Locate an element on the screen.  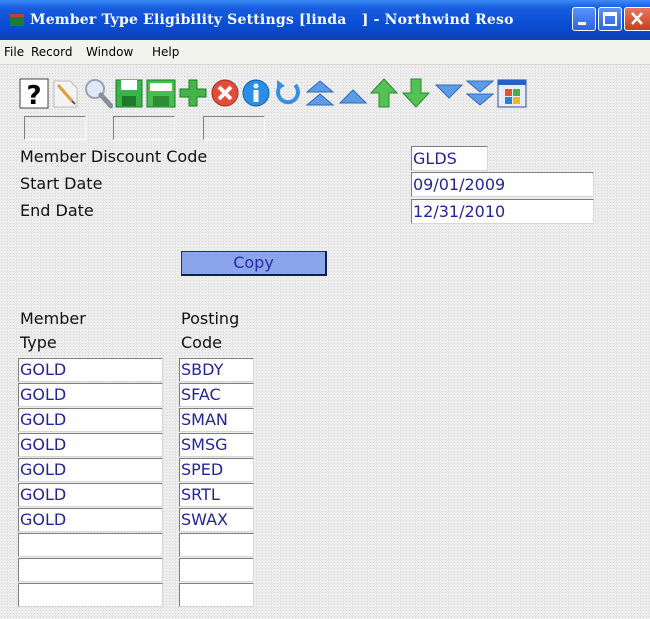
delete-icon is located at coordinates (225, 93).